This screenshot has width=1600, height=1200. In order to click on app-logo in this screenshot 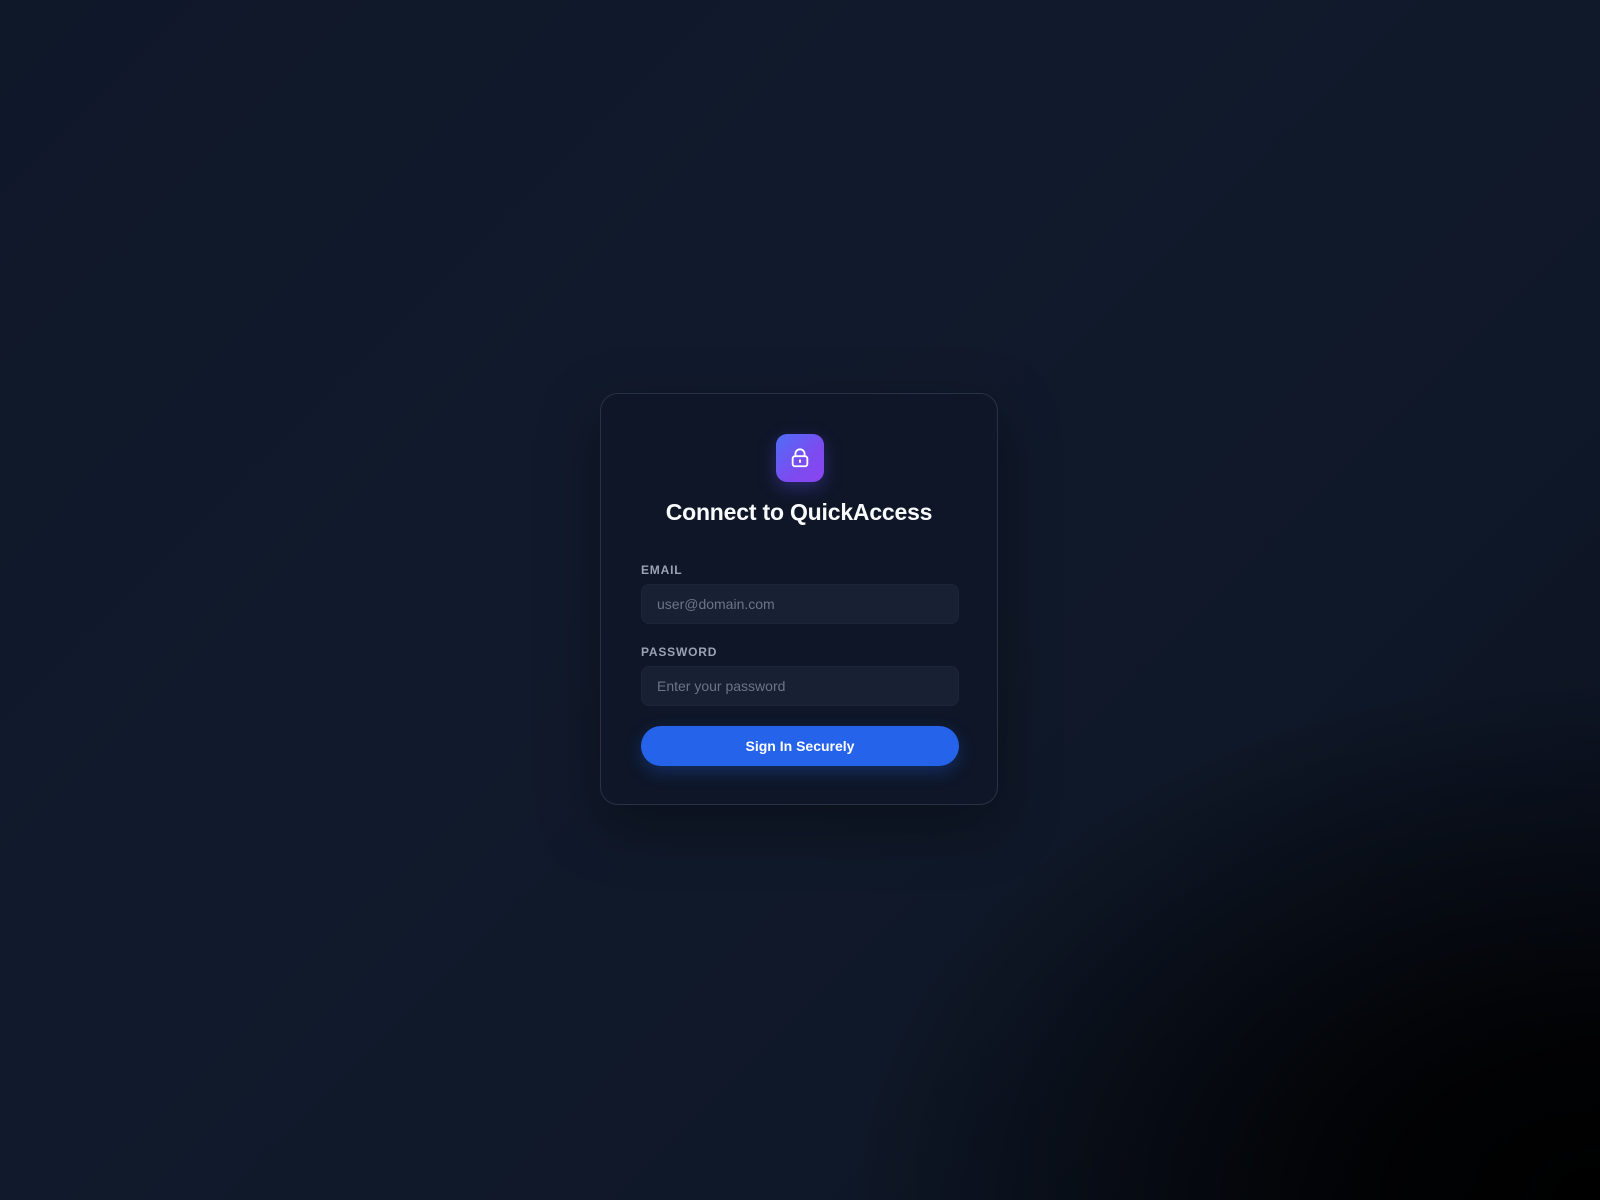, I will do `click(800, 458)`.